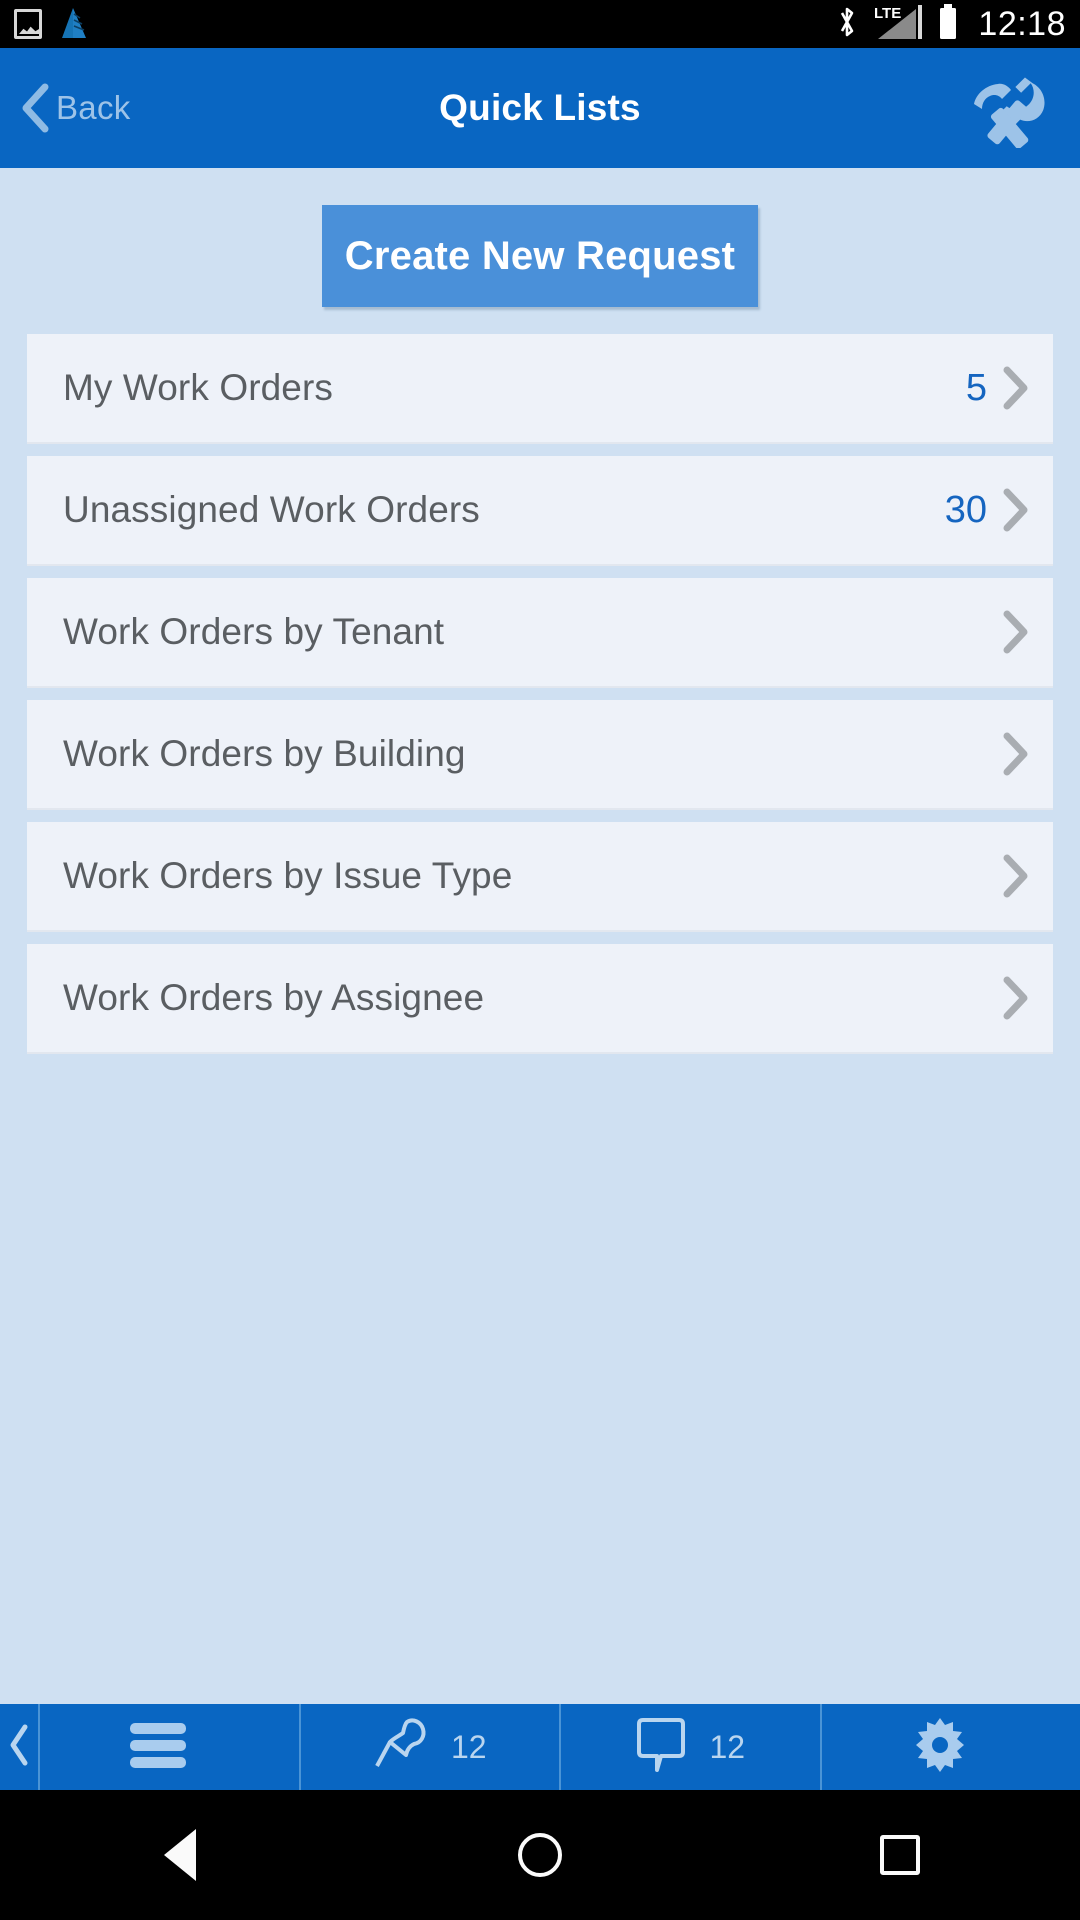  I want to click on list-item-work-orders-by-building: Work Orders by Building, so click(540, 755).